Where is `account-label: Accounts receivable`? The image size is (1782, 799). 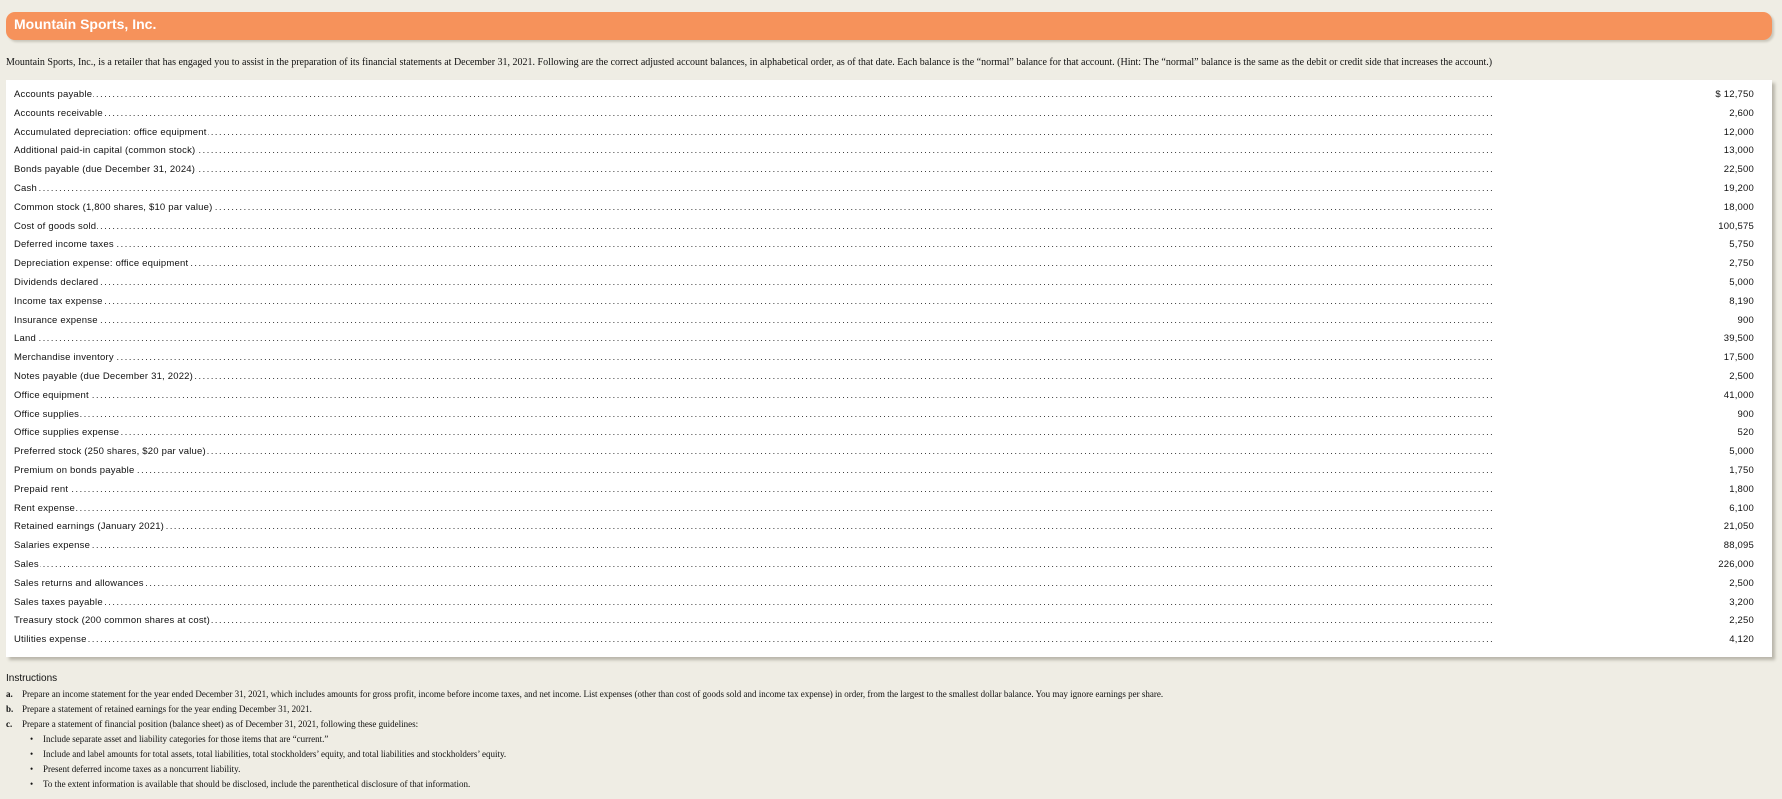 account-label: Accounts receivable is located at coordinates (59, 113).